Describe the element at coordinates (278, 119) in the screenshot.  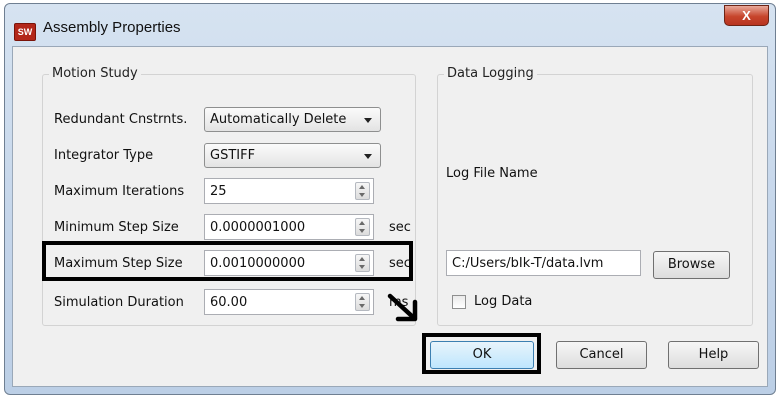
I see `redundant-constraints-value: Automatically Delete` at that location.